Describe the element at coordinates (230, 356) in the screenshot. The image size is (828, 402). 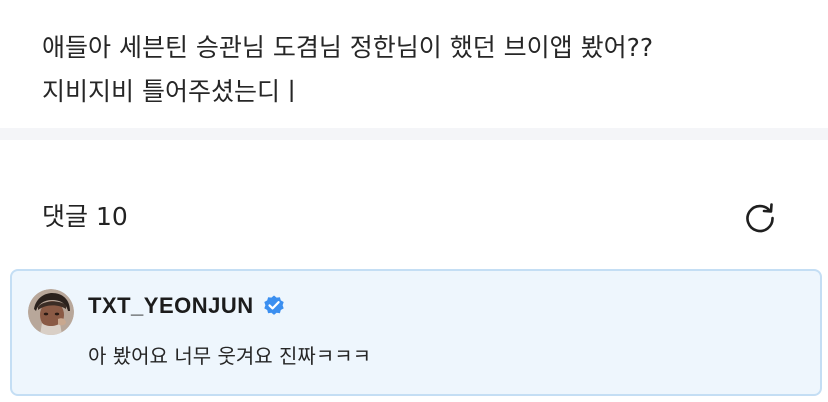
I see `comment-text: 아 봤어요 너무 웃겨요 진짜ㅋㅋㅋ` at that location.